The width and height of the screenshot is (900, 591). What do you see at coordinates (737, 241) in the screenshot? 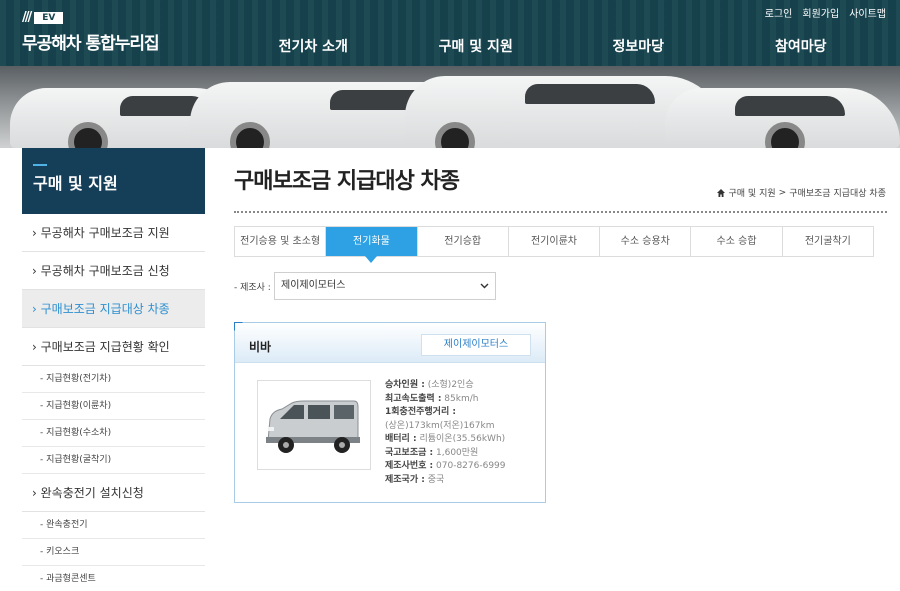
I see `tab-hydrogen-bus: 수소 승합` at bounding box center [737, 241].